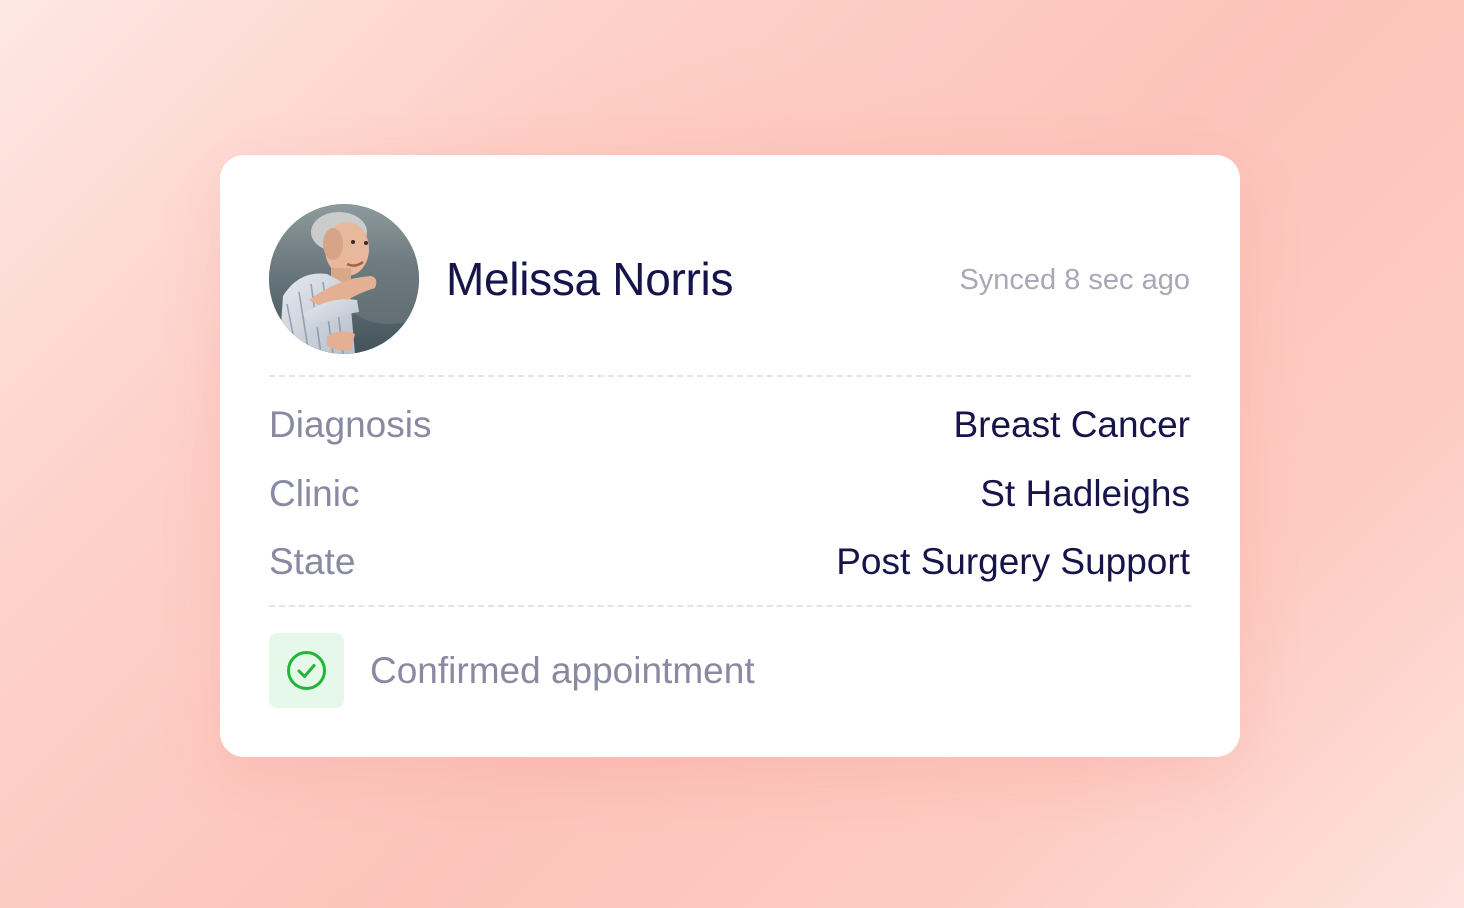  Describe the element at coordinates (590, 279) in the screenshot. I see `patient-name: Melissa Norris` at that location.